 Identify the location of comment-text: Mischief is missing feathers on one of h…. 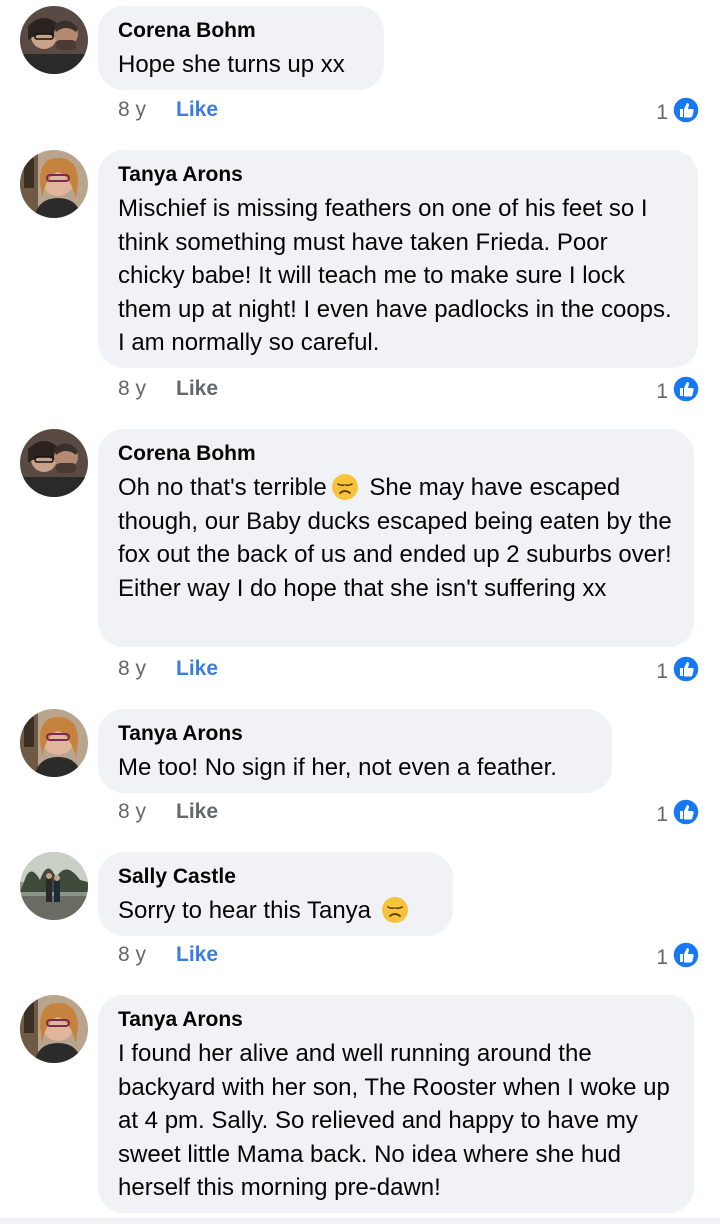
(395, 275).